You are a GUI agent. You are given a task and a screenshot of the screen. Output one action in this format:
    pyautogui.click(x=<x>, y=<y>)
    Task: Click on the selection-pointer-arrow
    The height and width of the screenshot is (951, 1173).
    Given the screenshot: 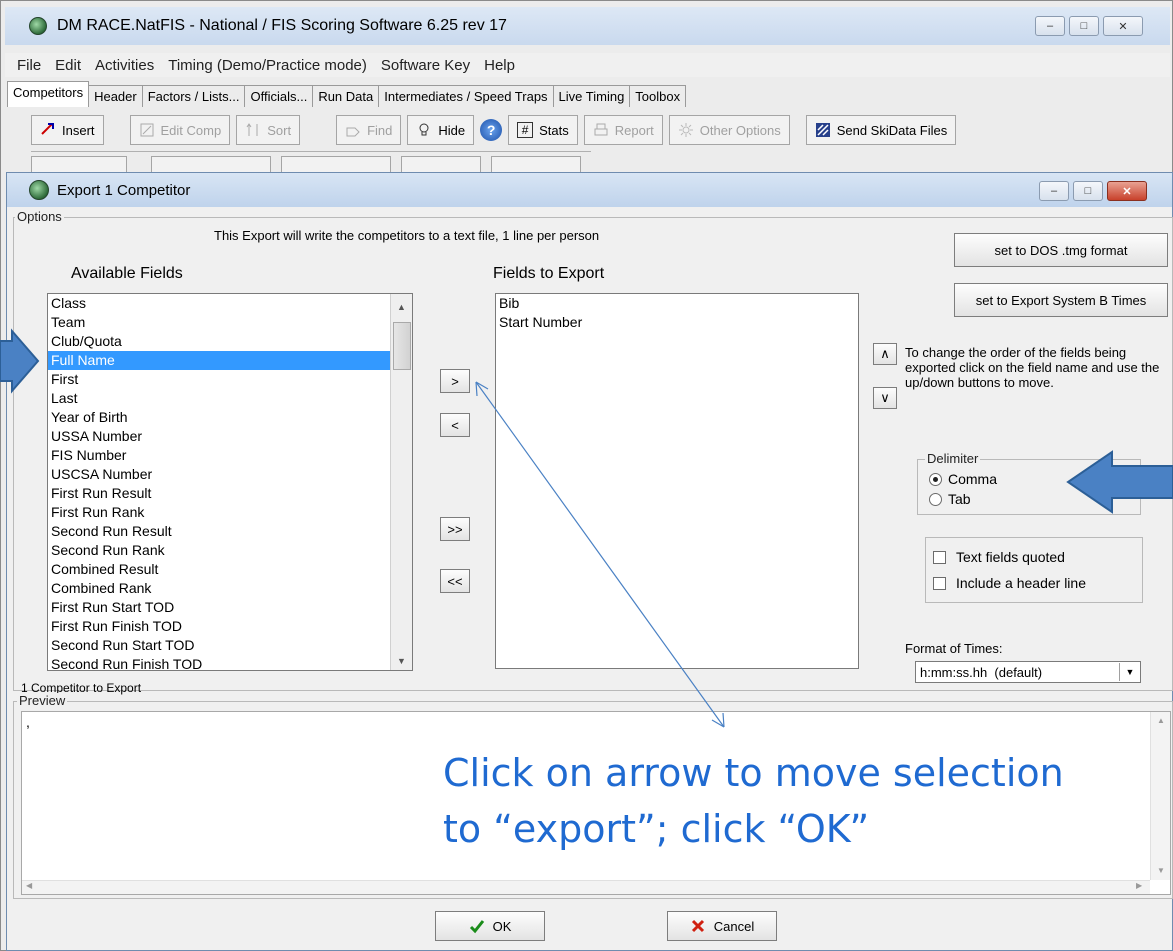 What is the action you would take?
    pyautogui.click(x=20, y=361)
    